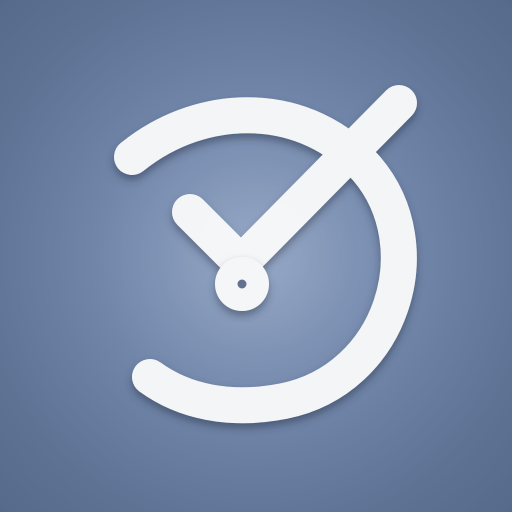  What do you see at coordinates (242, 284) in the screenshot?
I see `clock-pivot-center` at bounding box center [242, 284].